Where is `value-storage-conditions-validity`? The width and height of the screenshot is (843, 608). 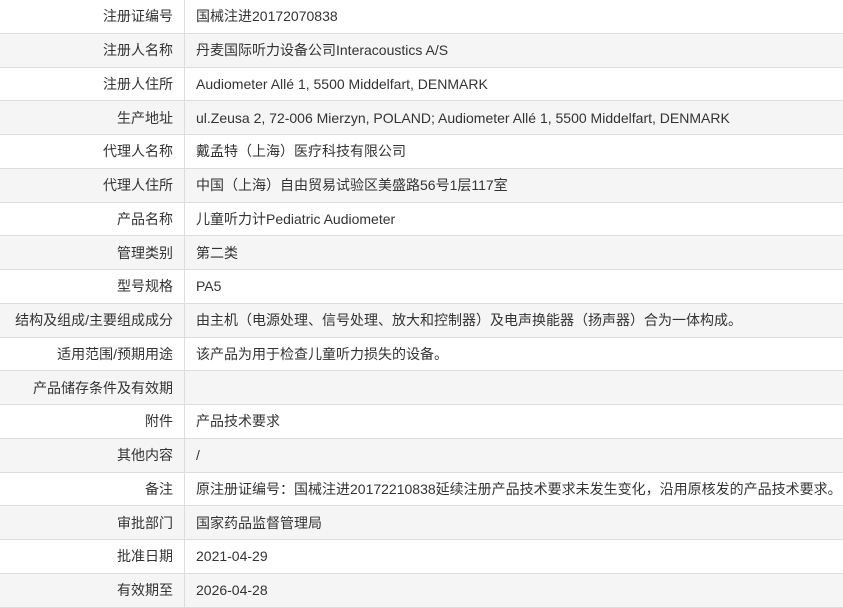
value-storage-conditions-validity is located at coordinates (514, 387).